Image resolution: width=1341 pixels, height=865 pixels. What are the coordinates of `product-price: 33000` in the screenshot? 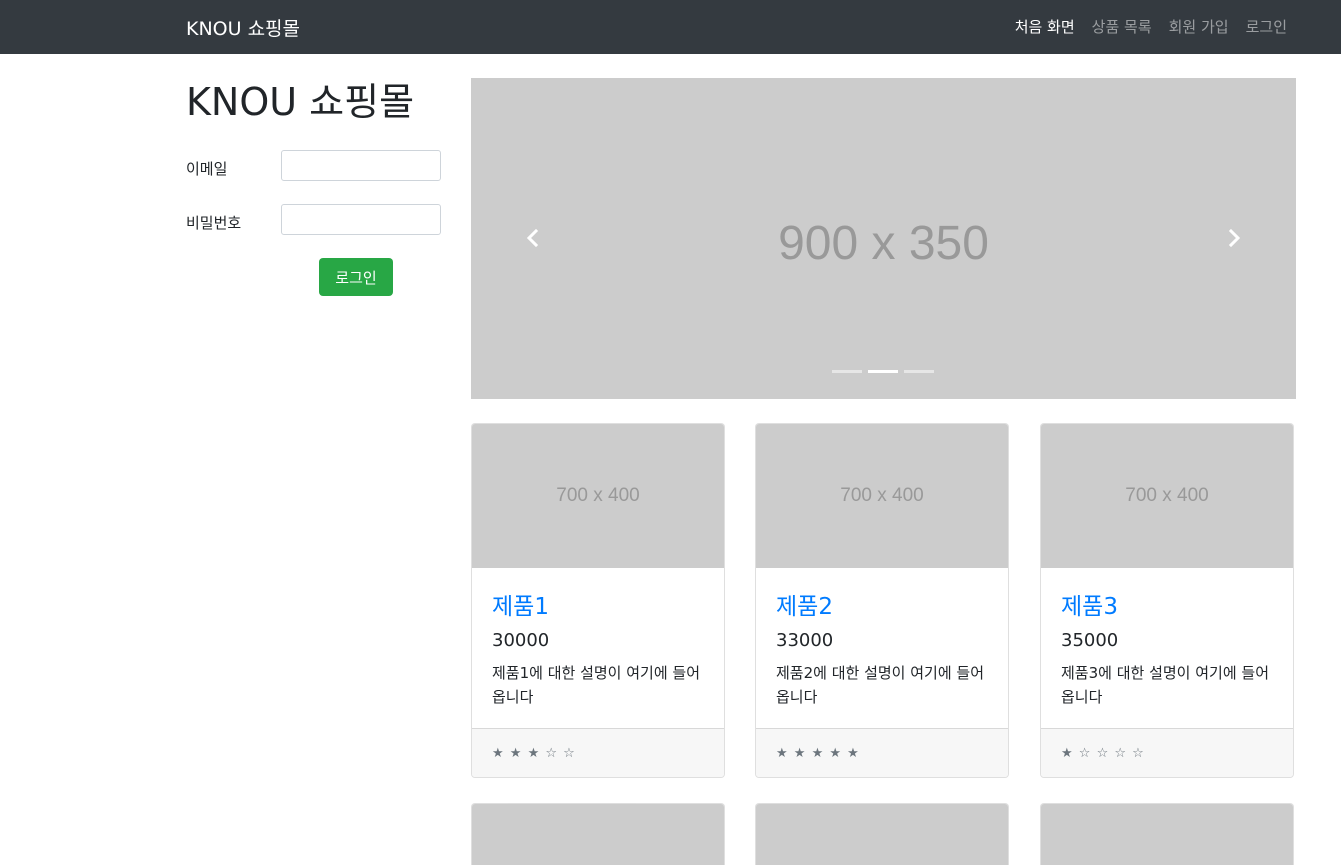 It's located at (805, 640).